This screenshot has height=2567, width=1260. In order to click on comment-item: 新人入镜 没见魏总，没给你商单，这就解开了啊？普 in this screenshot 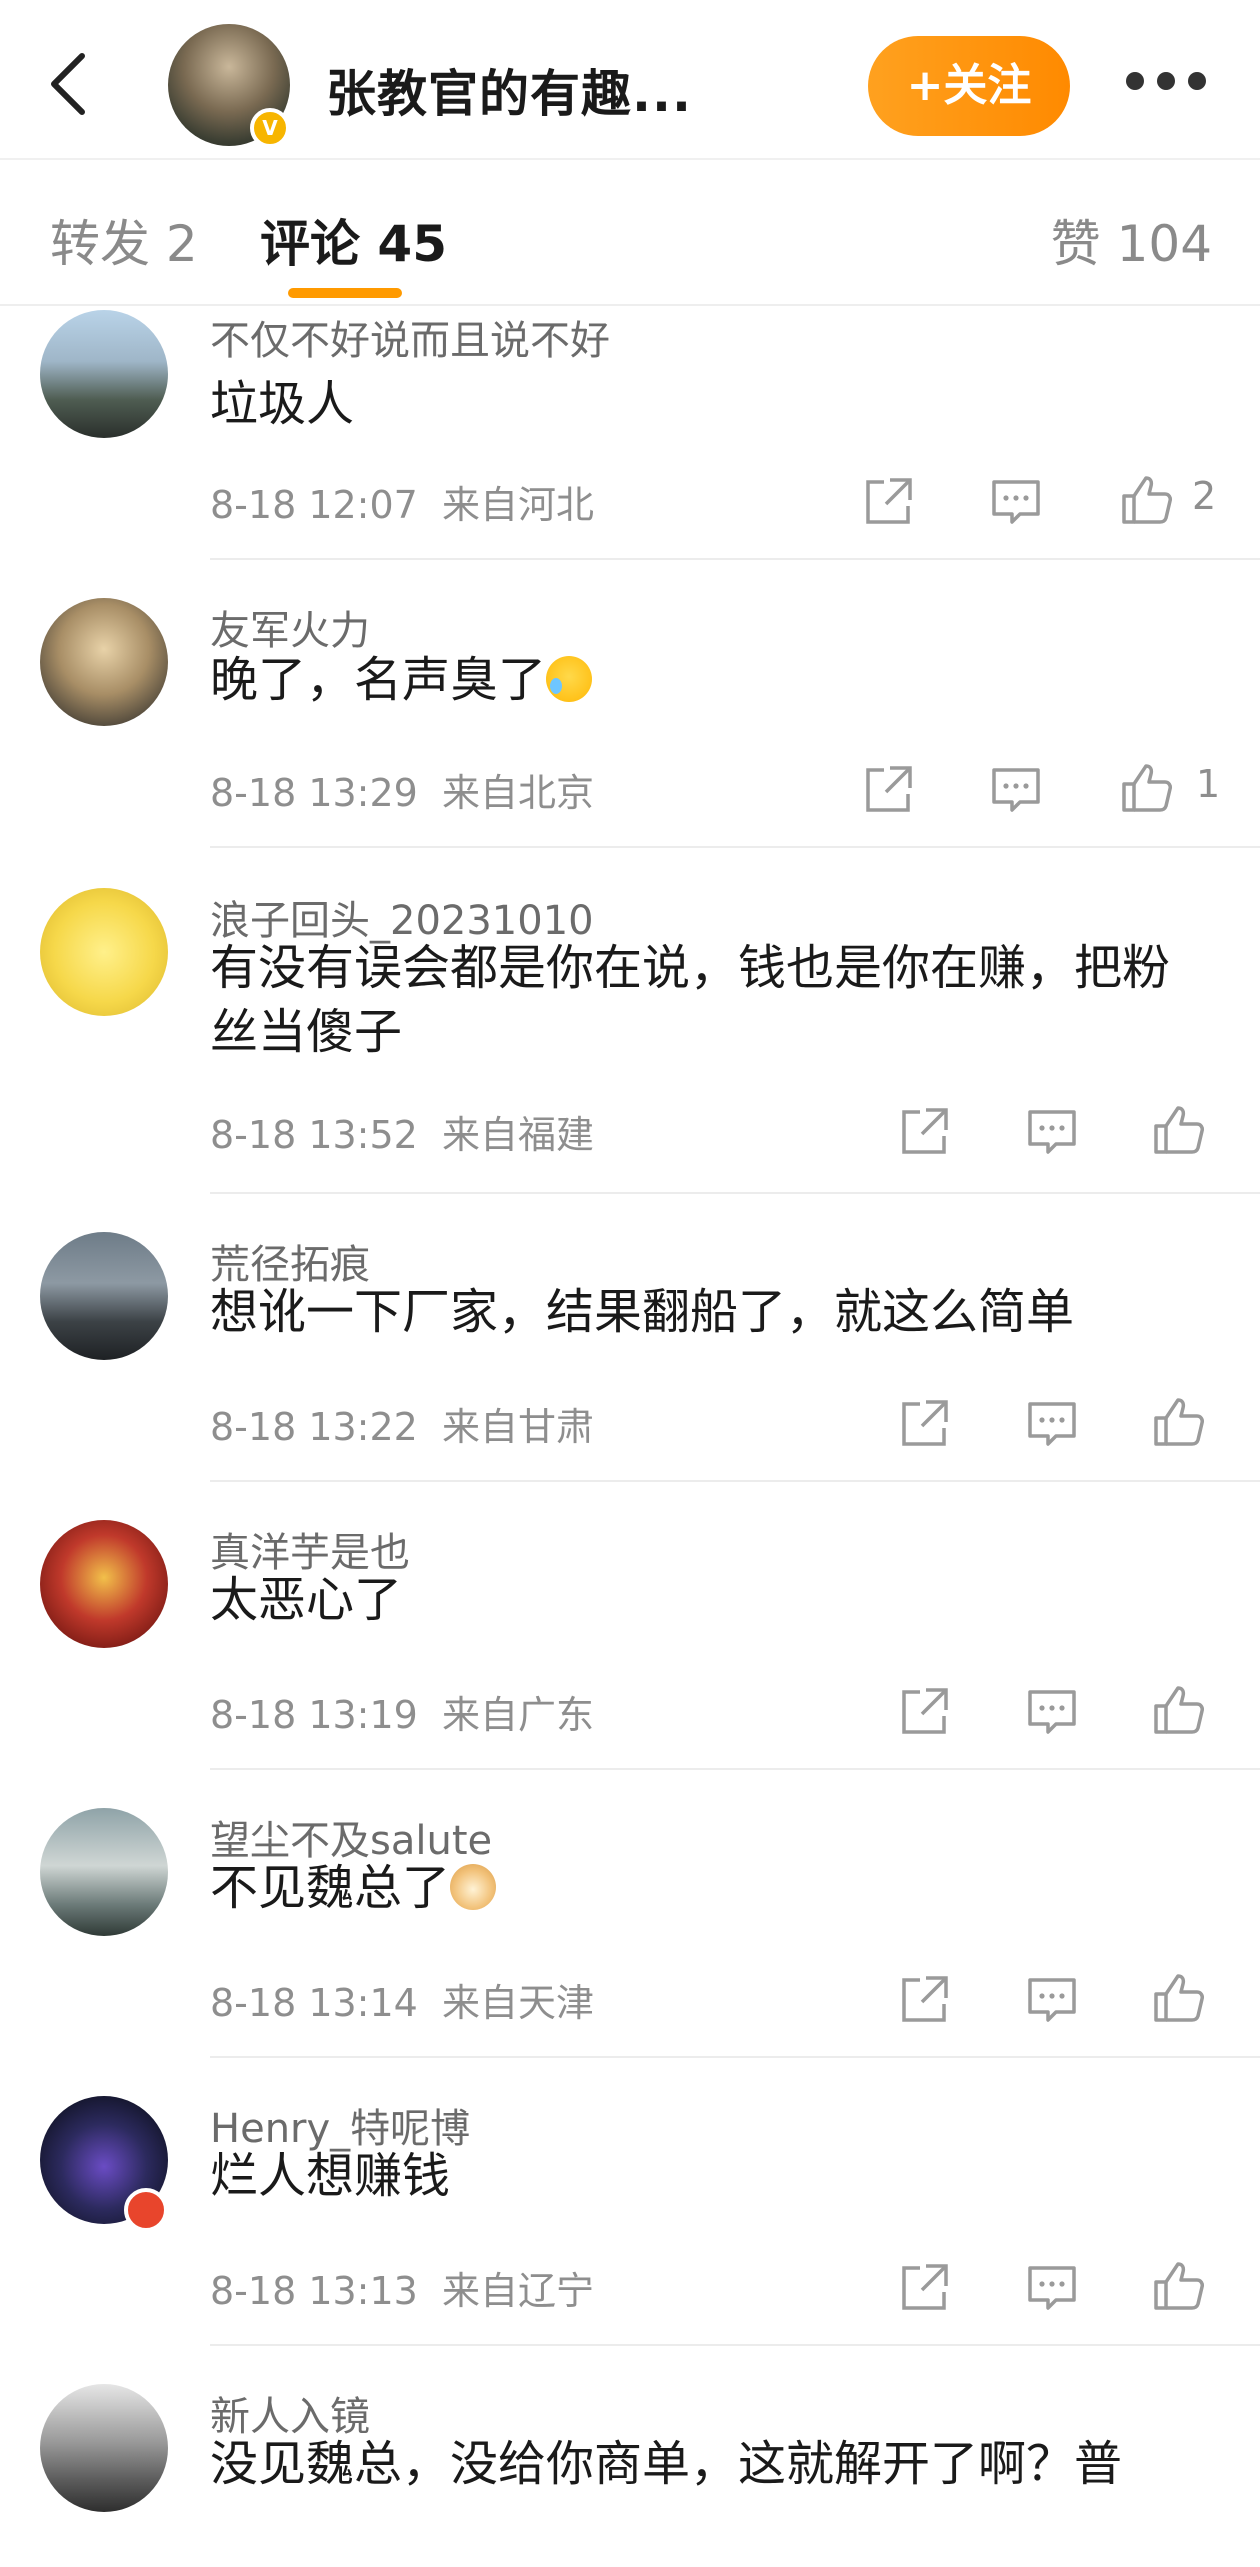, I will do `click(630, 2475)`.